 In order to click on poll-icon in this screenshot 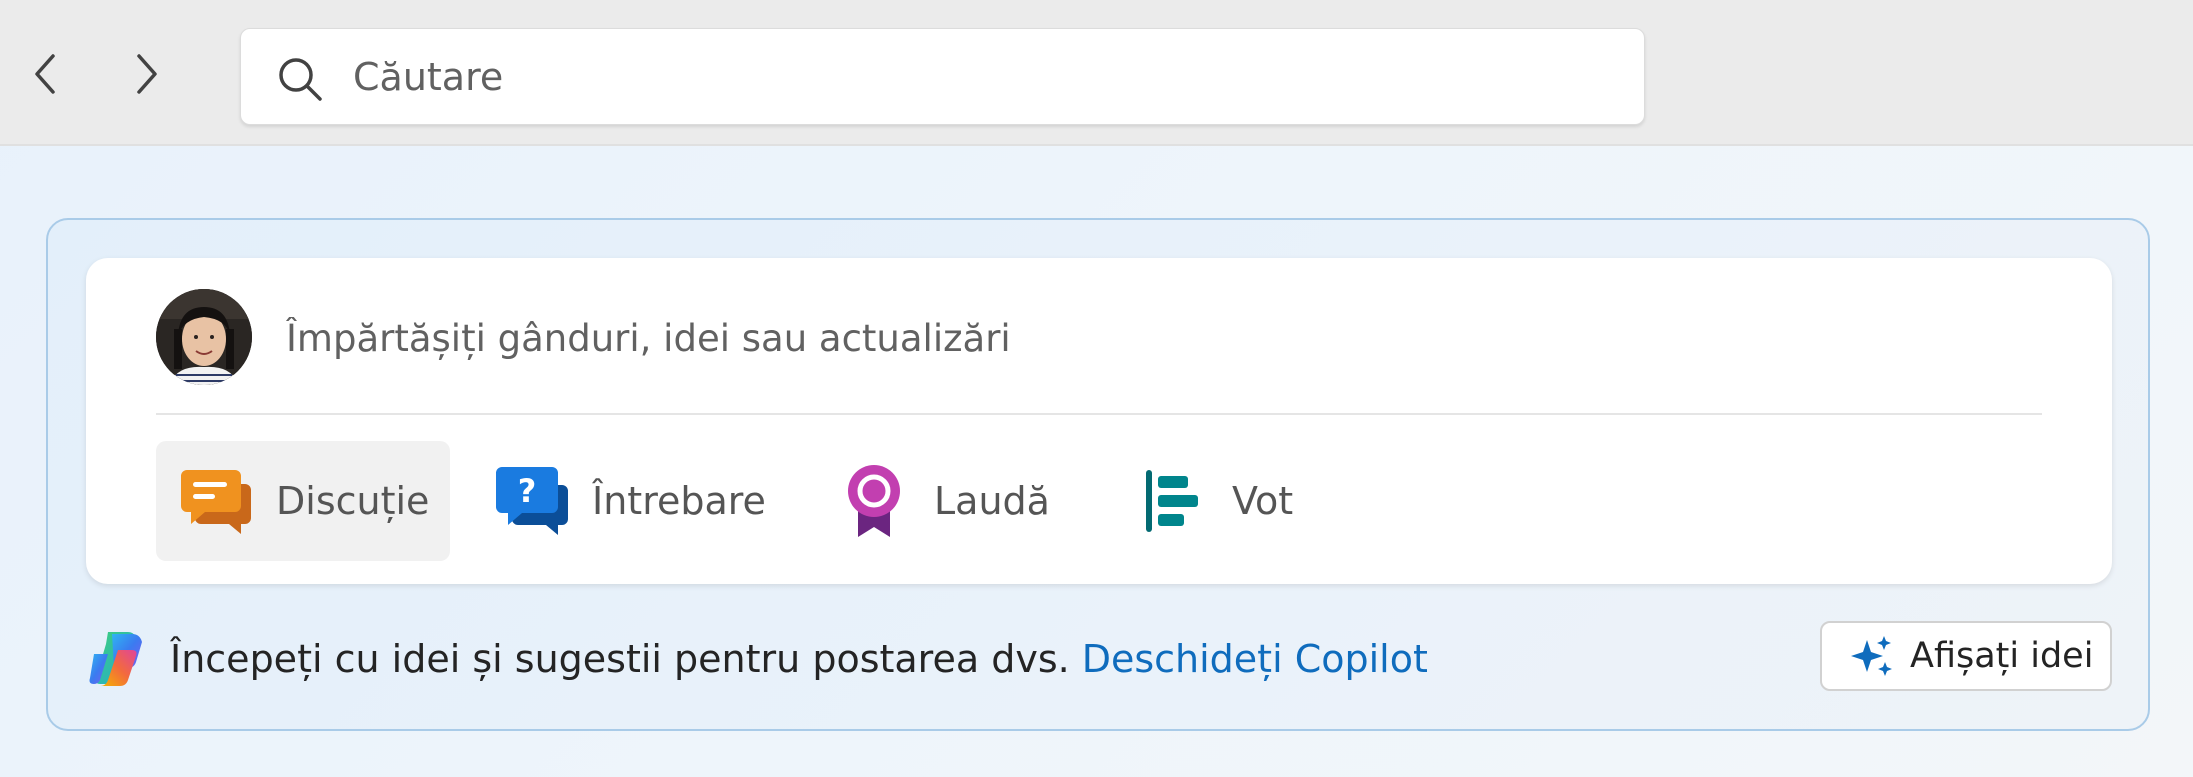, I will do `click(1172, 501)`.